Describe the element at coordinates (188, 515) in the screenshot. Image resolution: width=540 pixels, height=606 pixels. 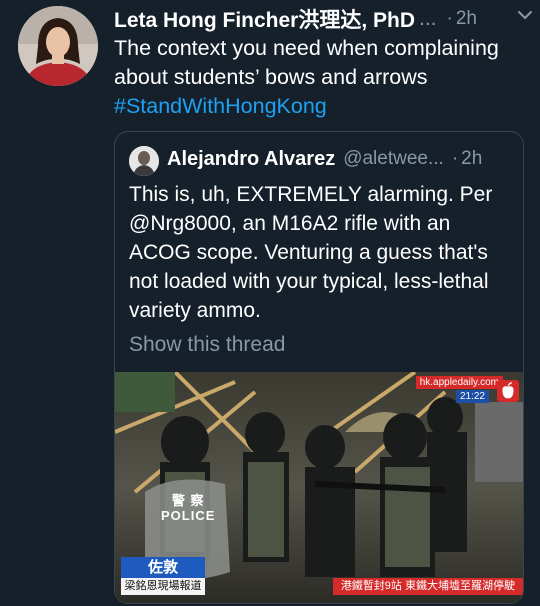
I see `shield-text-bottom: POLICE` at that location.